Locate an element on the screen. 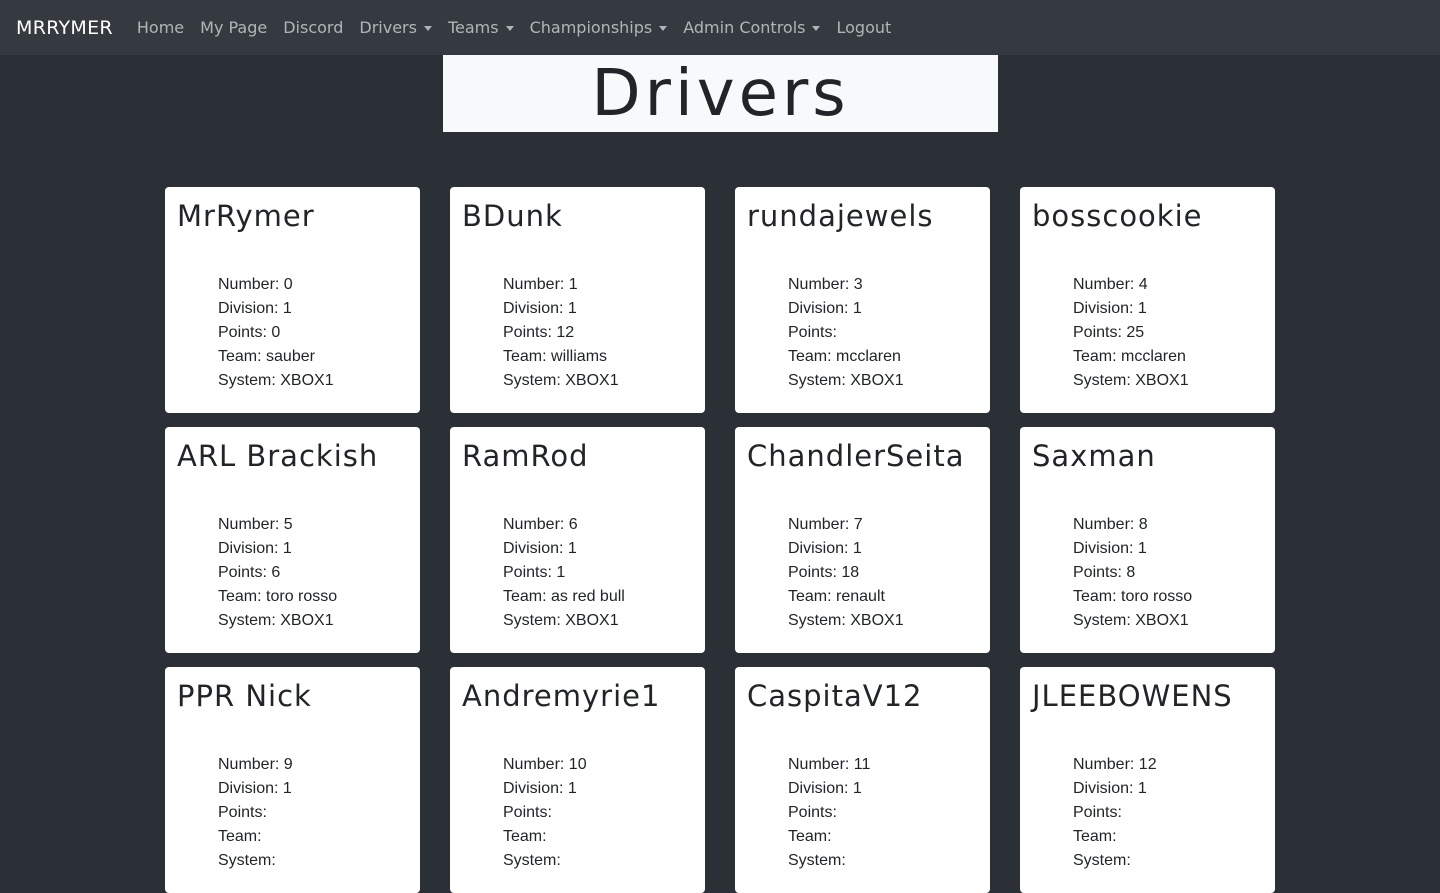  driver-points-row: Points: 0 is located at coordinates (319, 333).